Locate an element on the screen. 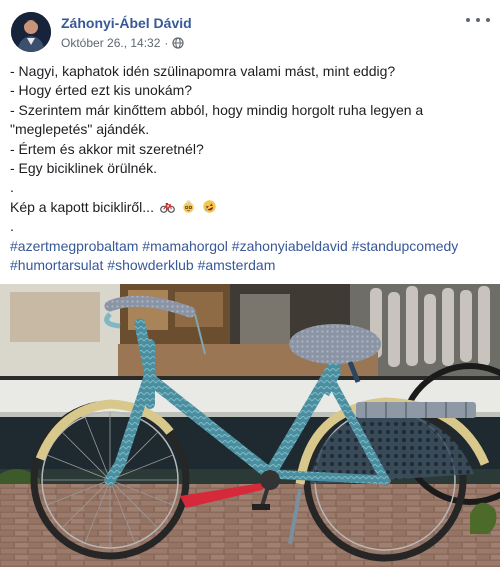 This screenshot has height=567, width=500. rofl-emoji is located at coordinates (209, 206).